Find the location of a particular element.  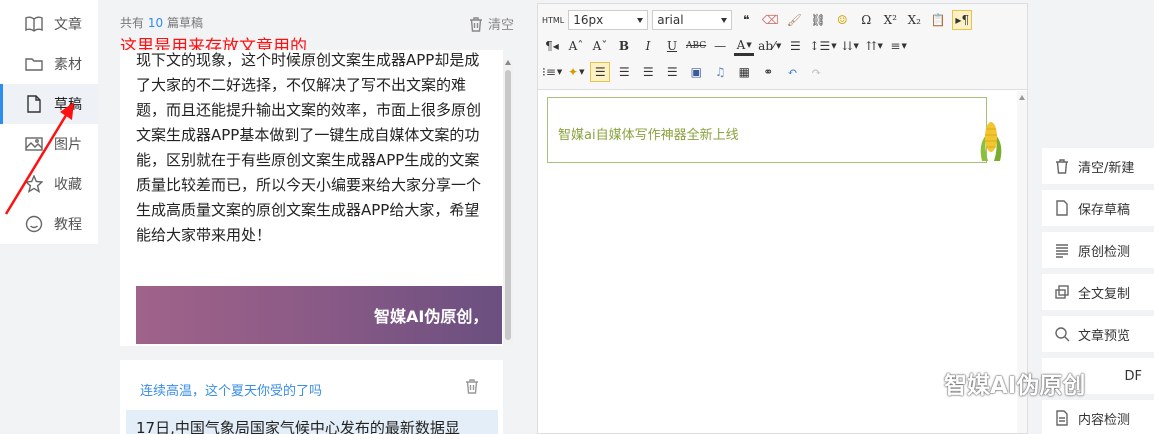

magic-wand-icon: ✦ ▼ is located at coordinates (576, 72).